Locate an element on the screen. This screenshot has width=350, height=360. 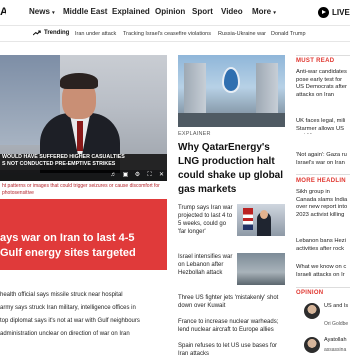
qatarenergy-logo is located at coordinates (231, 80).